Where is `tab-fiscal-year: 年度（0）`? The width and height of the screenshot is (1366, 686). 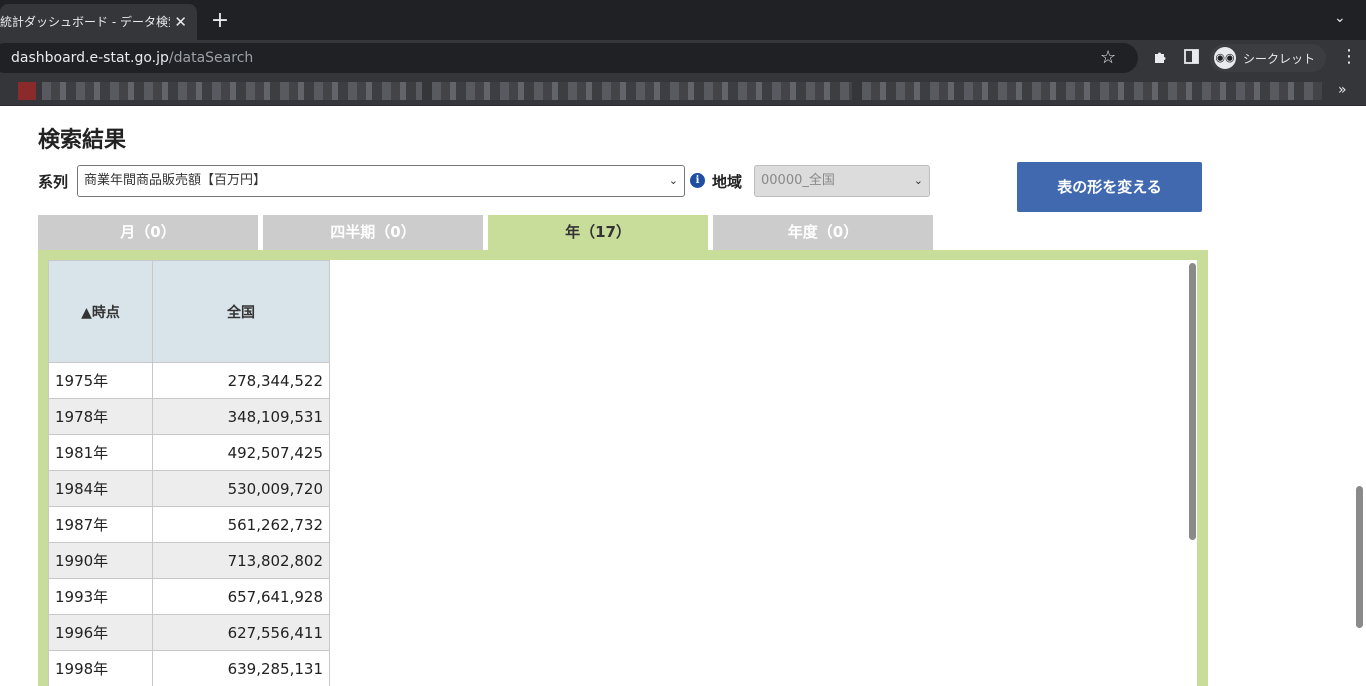 tab-fiscal-year: 年度（0） is located at coordinates (823, 232).